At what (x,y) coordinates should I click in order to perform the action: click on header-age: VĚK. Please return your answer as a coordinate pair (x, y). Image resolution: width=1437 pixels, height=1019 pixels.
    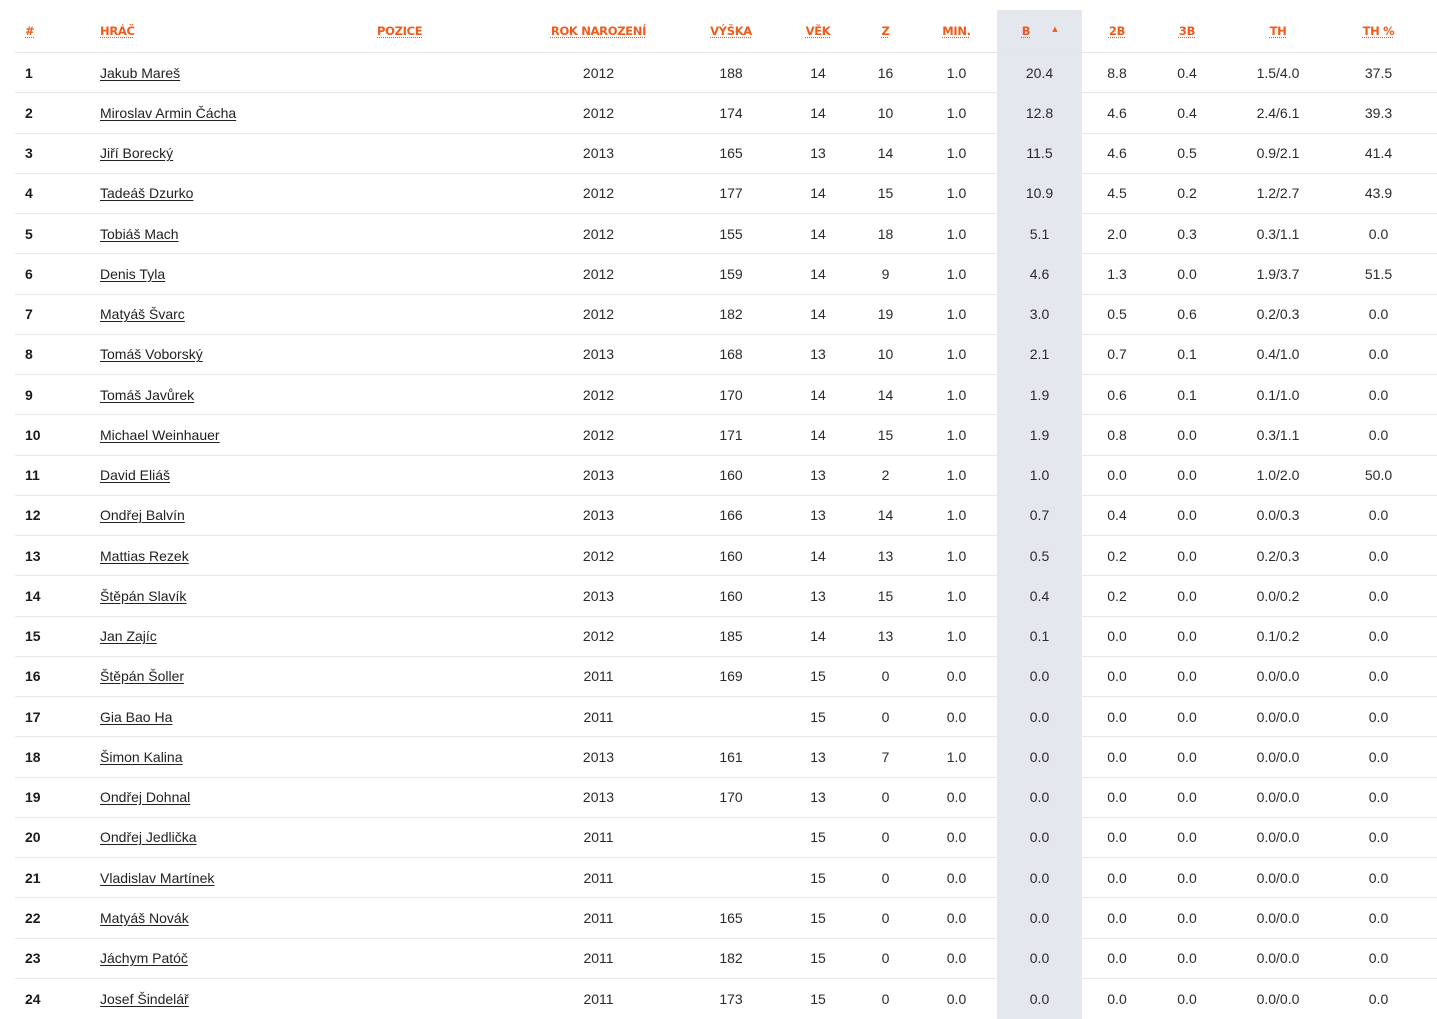
    Looking at the image, I should click on (818, 31).